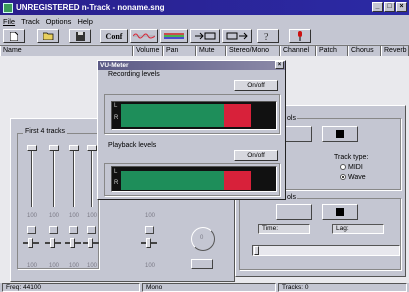 This screenshot has width=409, height=292. What do you see at coordinates (92, 266) in the screenshot?
I see `pan-value-4: 100` at bounding box center [92, 266].